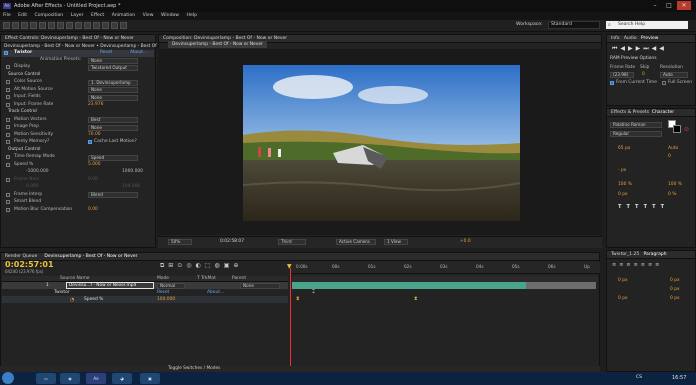 The width and height of the screenshot is (696, 385). I want to click on stroke-width-value: - px, so click(622, 171).